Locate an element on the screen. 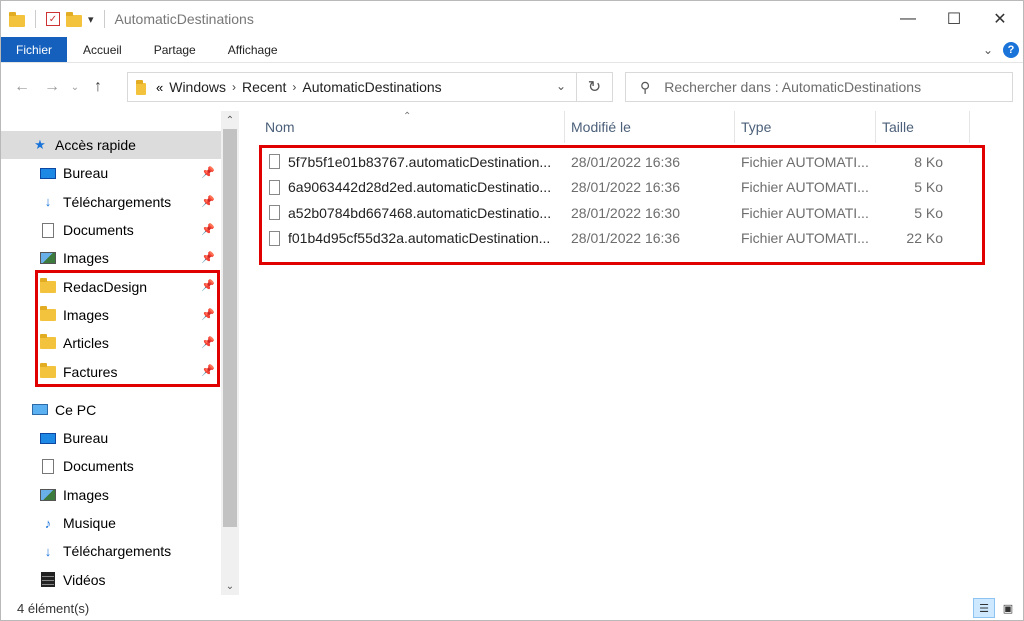 Image resolution: width=1024 pixels, height=621 pixels. nav-item-pc-documents: Documents is located at coordinates (111, 466).